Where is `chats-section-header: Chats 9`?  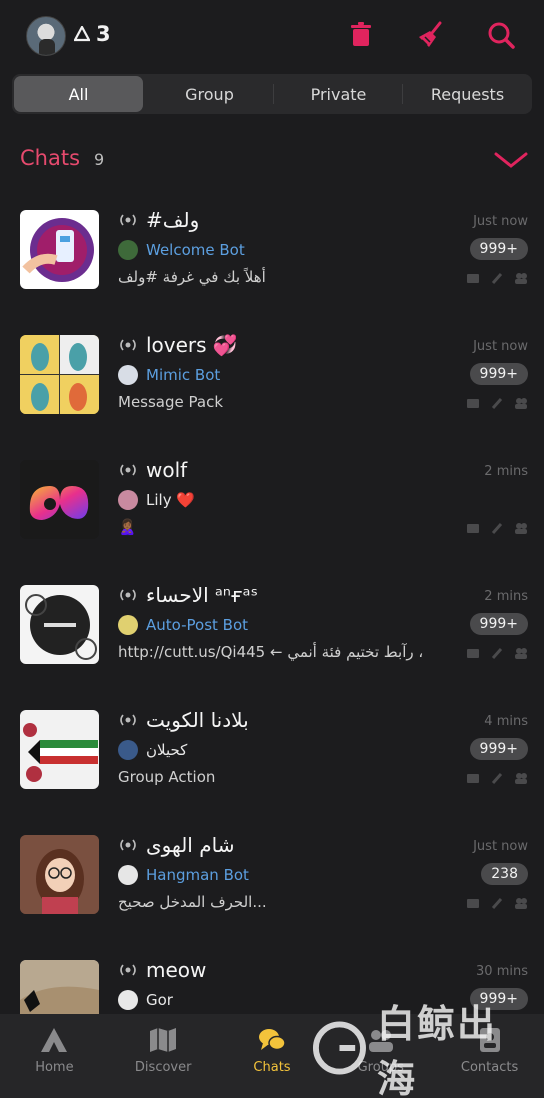 chats-section-header: Chats 9 is located at coordinates (62, 158).